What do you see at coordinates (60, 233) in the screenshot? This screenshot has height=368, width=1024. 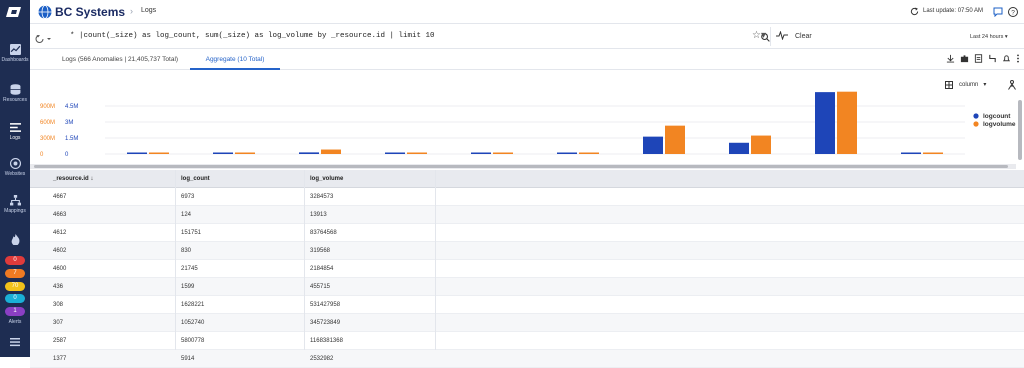 I see `table-cell: 4612` at bounding box center [60, 233].